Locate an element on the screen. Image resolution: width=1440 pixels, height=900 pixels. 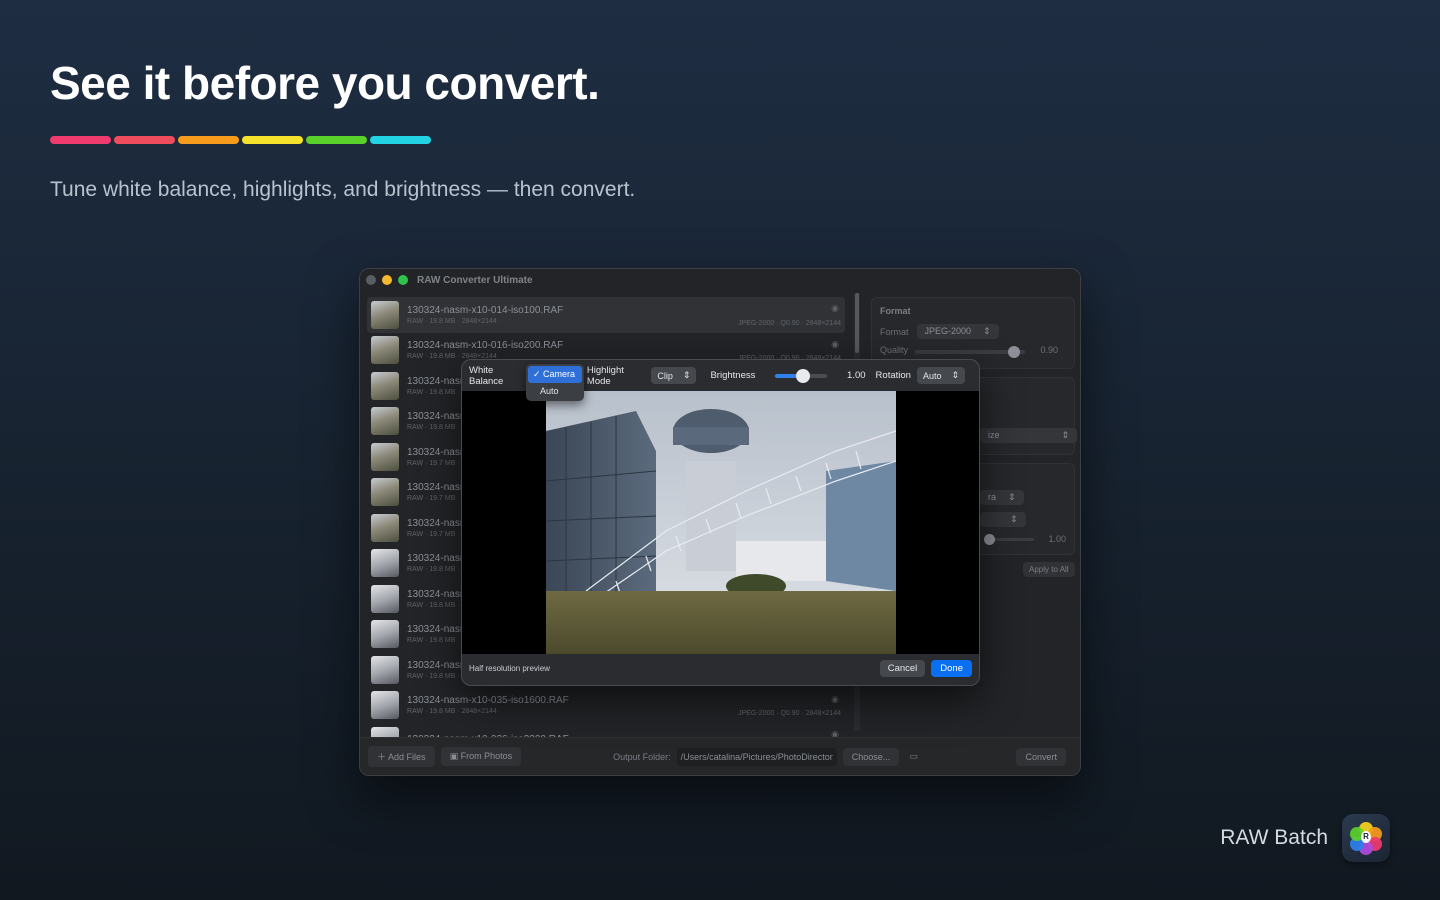
white-balance-label: White Balance is located at coordinates (486, 375).